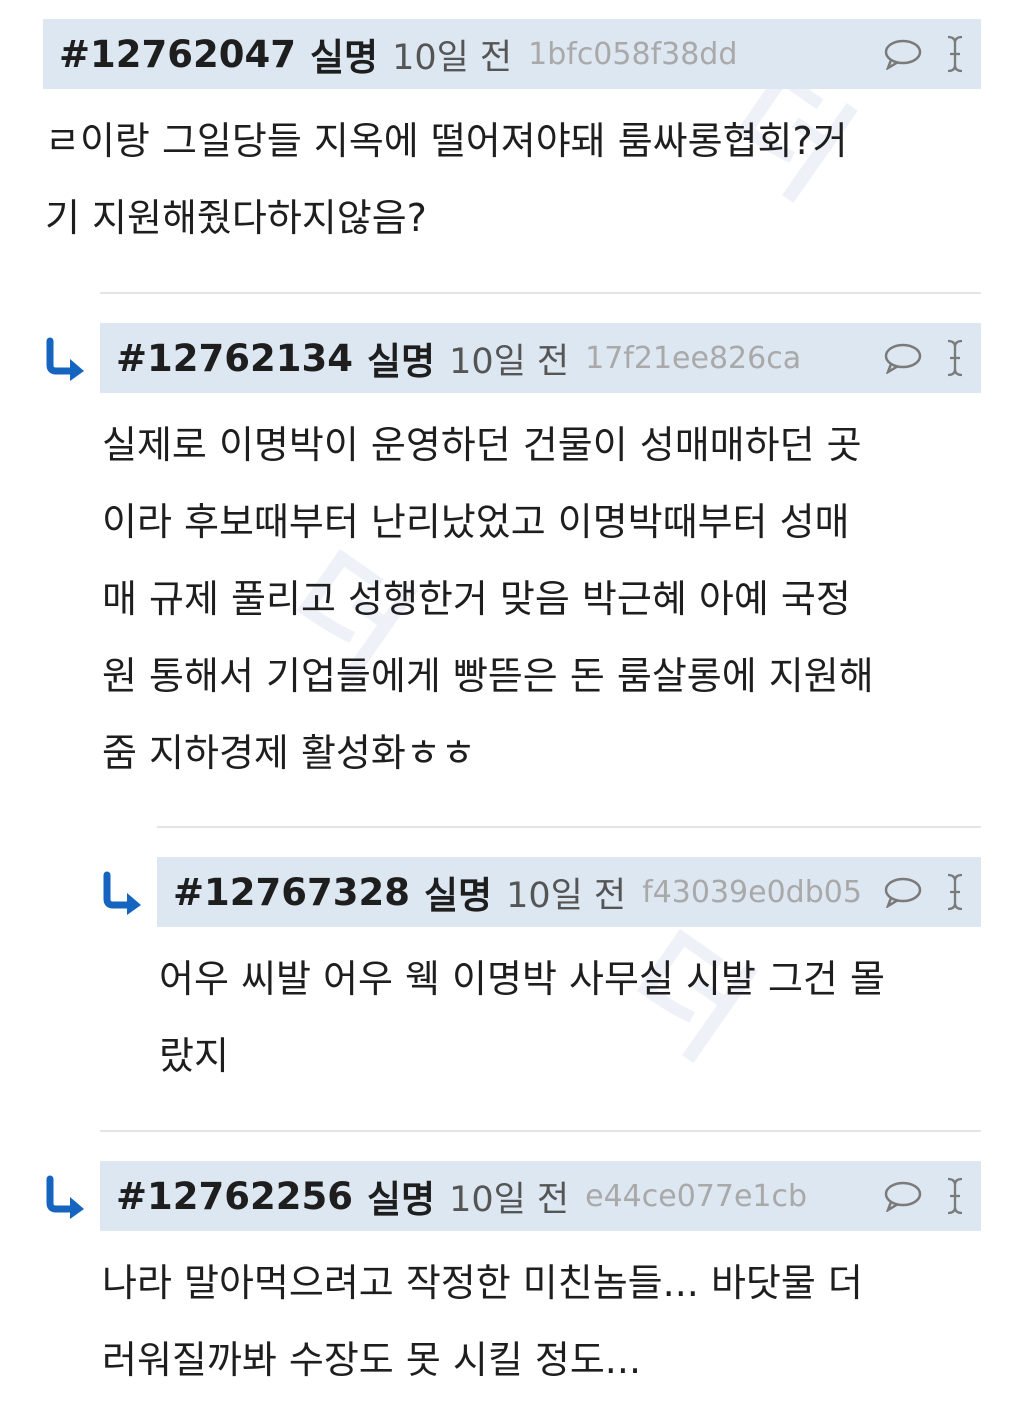 The image size is (1024, 1418). I want to click on comment-number: #12762256, so click(234, 1196).